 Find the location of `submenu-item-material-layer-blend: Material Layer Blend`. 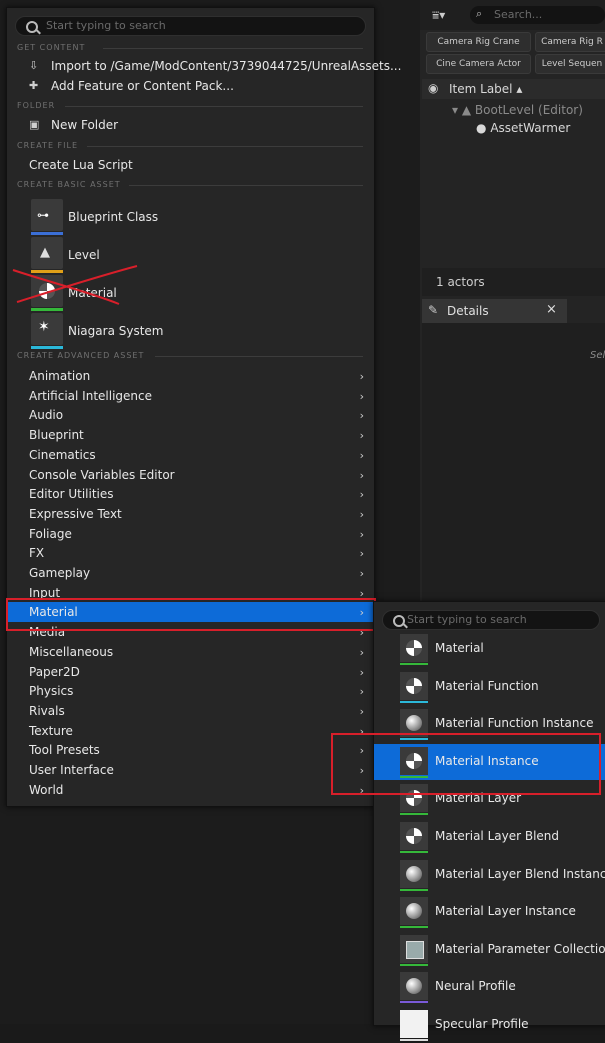

submenu-item-material-layer-blend: Material Layer Blend is located at coordinates (489, 837).